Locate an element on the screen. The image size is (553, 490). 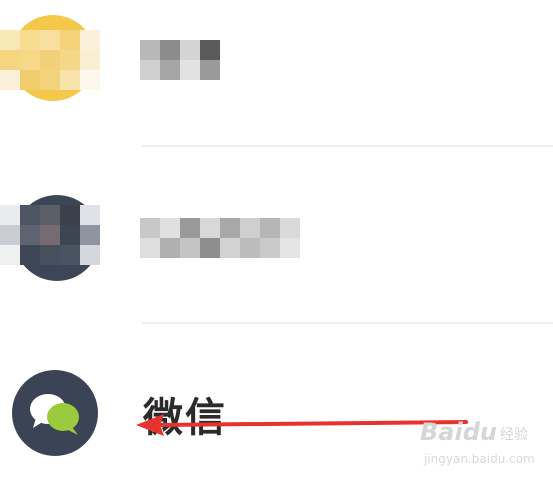
watermark-logo: Baidu is located at coordinates (458, 432).